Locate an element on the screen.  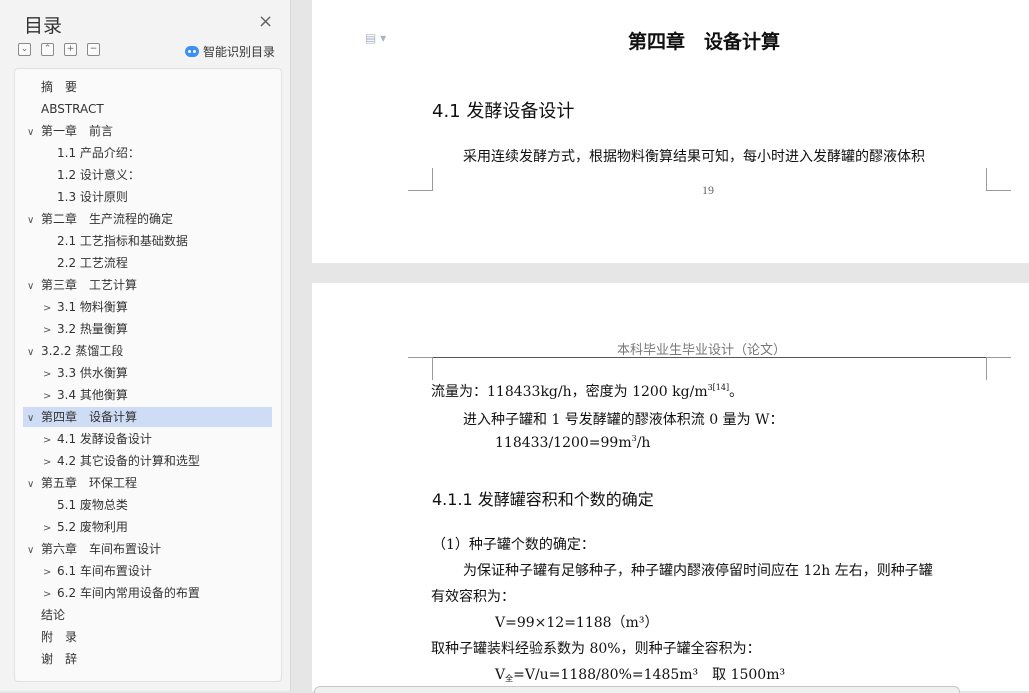
toc-item: 摘 要 is located at coordinates (52, 87).